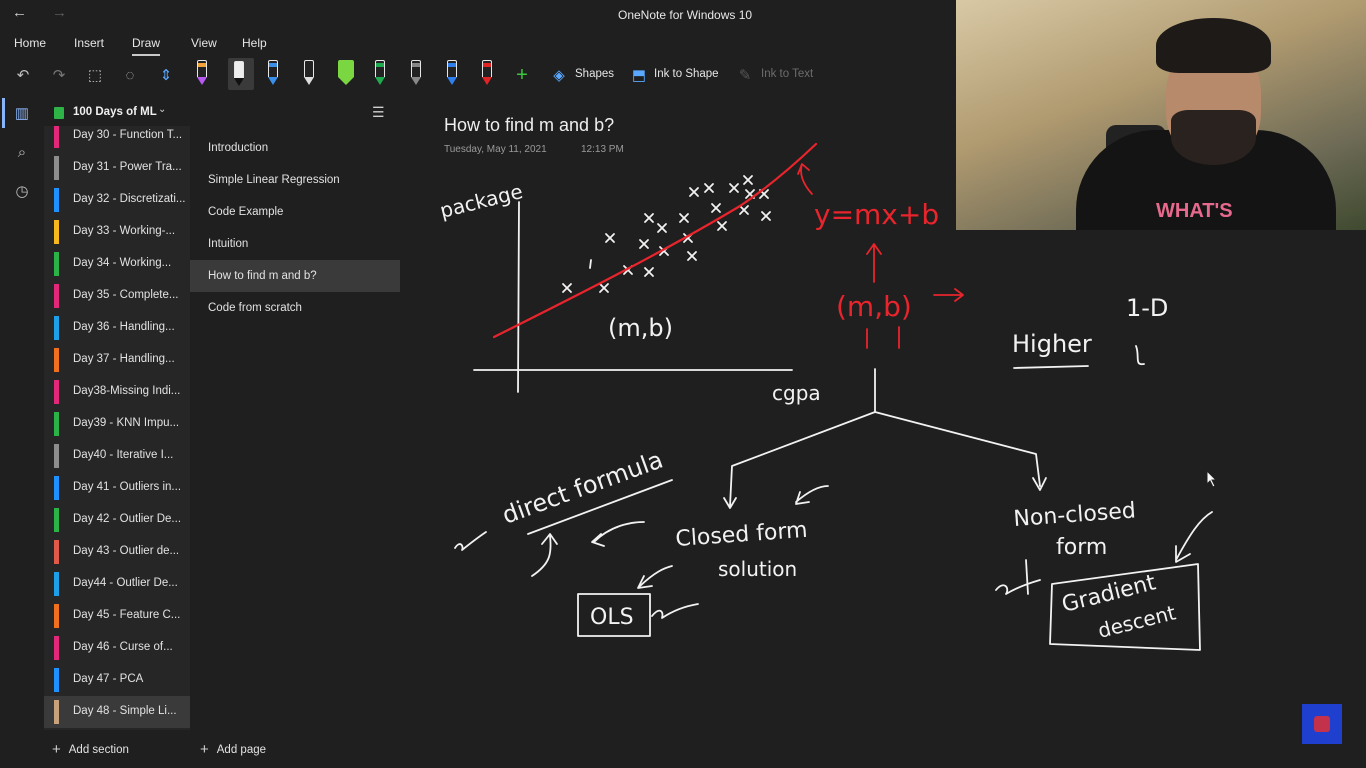 Image resolution: width=1366 pixels, height=768 pixels. What do you see at coordinates (757, 569) in the screenshot?
I see `ink-solution: solution` at bounding box center [757, 569].